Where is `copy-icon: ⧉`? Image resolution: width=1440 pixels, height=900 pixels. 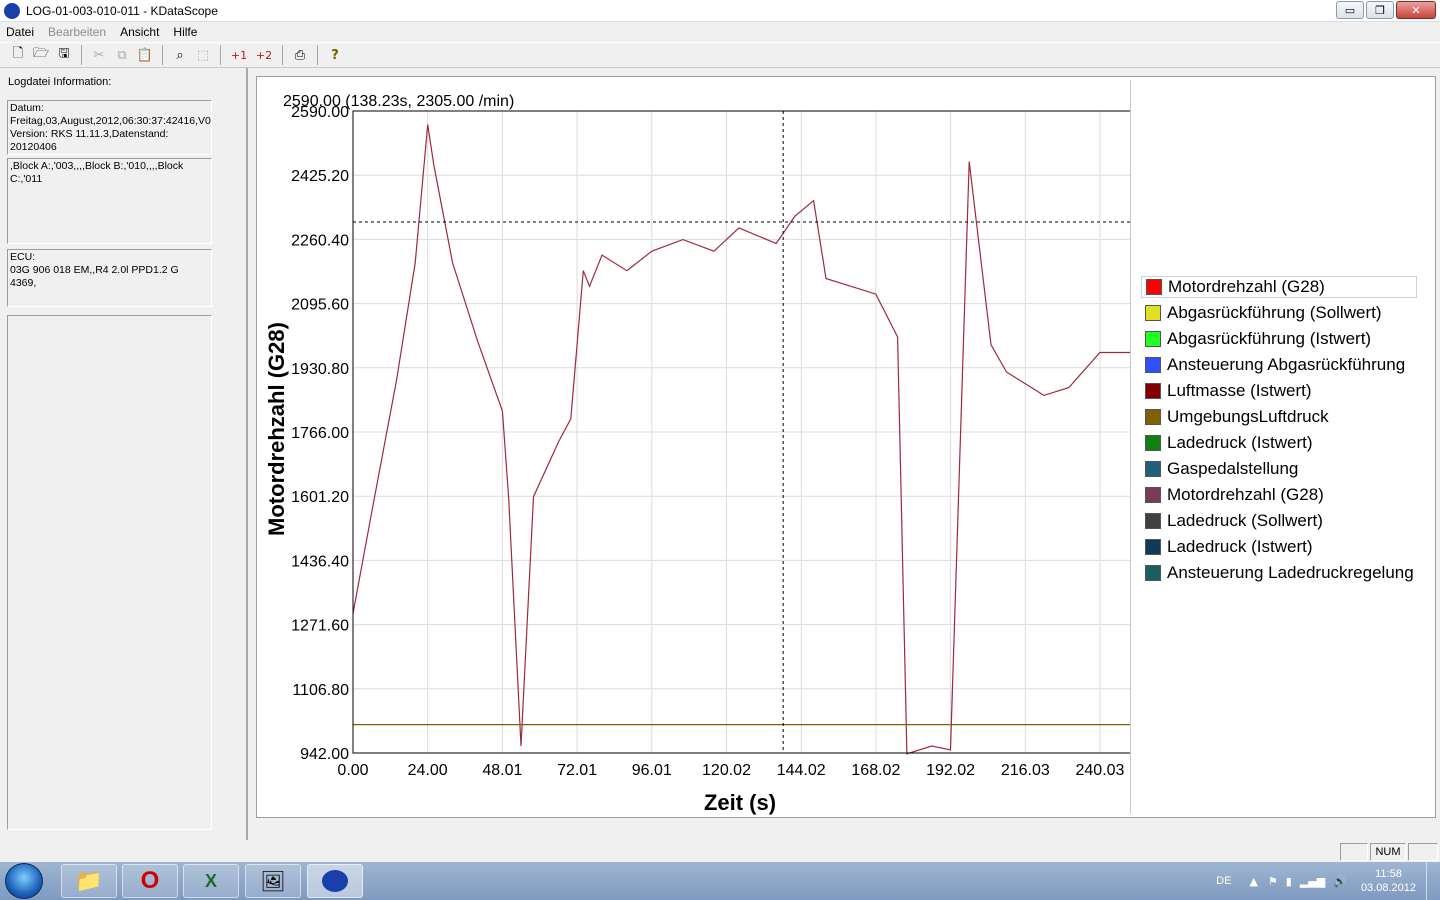
copy-icon: ⧉ is located at coordinates (122, 55).